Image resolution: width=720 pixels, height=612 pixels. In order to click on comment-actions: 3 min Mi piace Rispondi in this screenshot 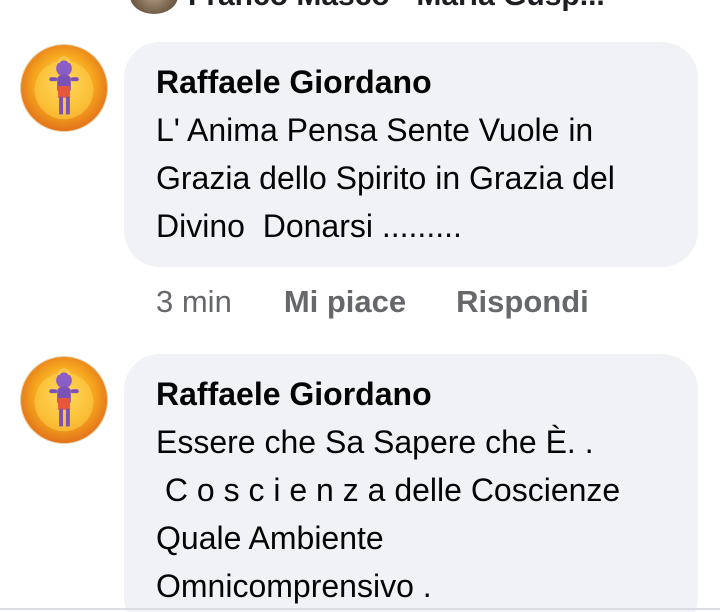, I will do `click(372, 302)`.